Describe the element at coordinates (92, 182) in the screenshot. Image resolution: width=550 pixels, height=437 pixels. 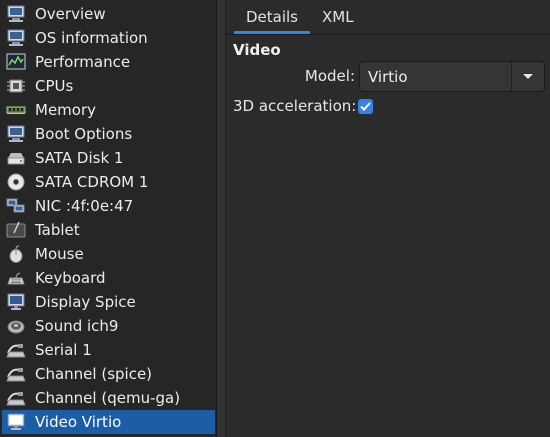
I see `sidebar-item-label: SATA CDROM 1` at that location.